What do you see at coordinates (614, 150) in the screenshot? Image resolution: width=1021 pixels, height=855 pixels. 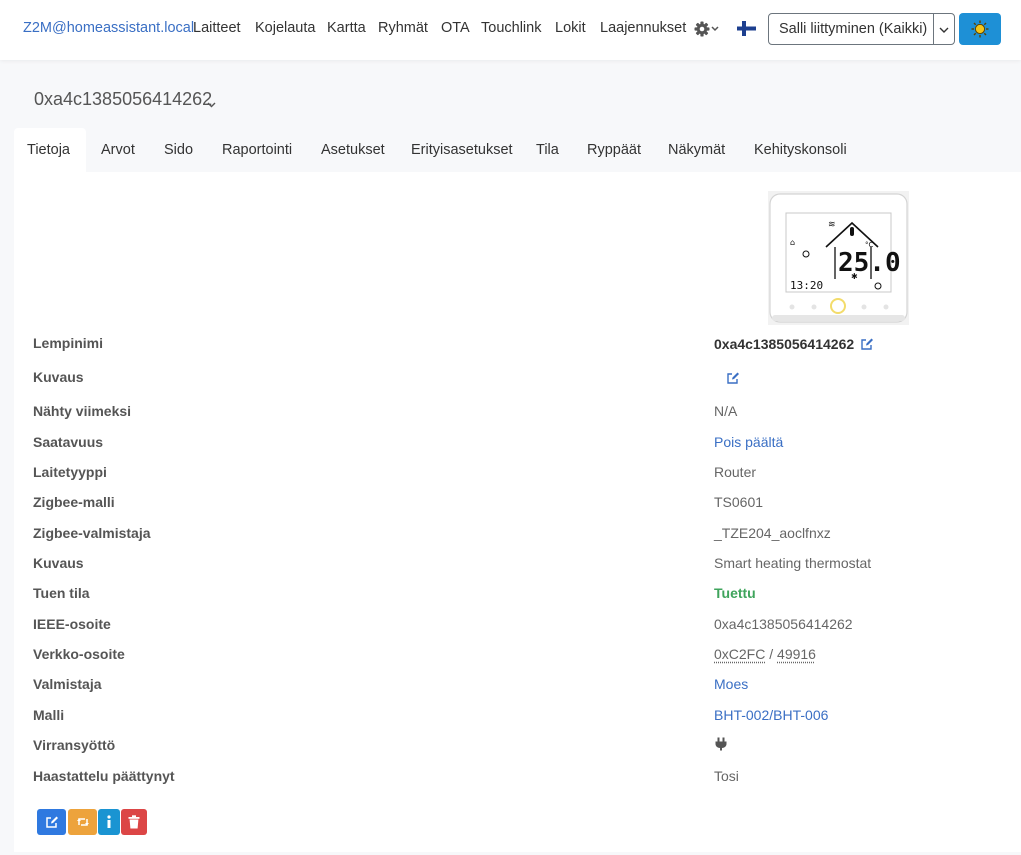 I see `tab-clusters: Ryppäät` at bounding box center [614, 150].